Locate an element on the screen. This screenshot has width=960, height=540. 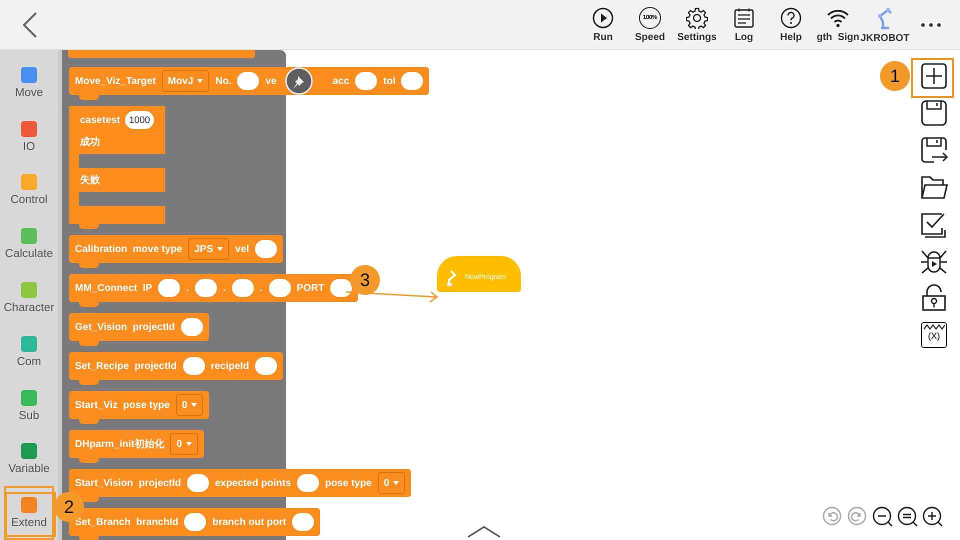
toolbar-button: Run is located at coordinates (603, 24).